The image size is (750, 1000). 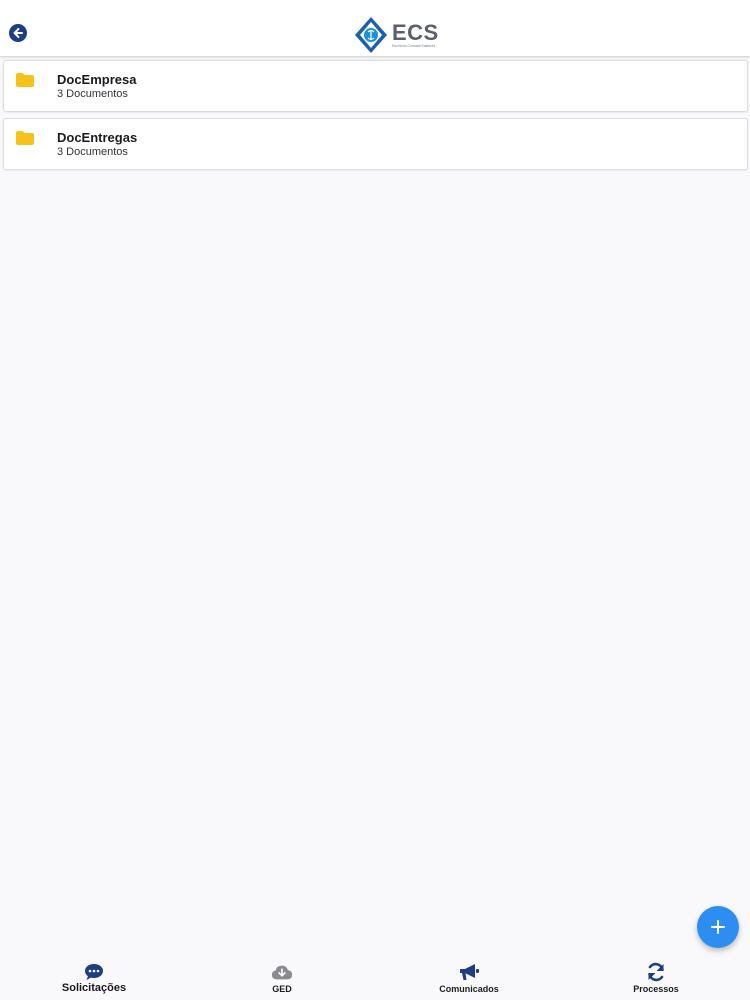 What do you see at coordinates (656, 989) in the screenshot?
I see `tab-label: Processos` at bounding box center [656, 989].